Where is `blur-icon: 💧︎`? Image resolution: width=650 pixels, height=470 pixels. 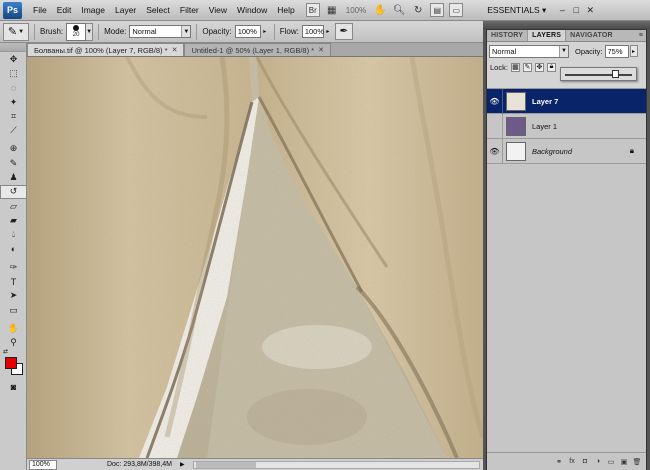
blur-icon: 💧︎ is located at coordinates (13, 235).